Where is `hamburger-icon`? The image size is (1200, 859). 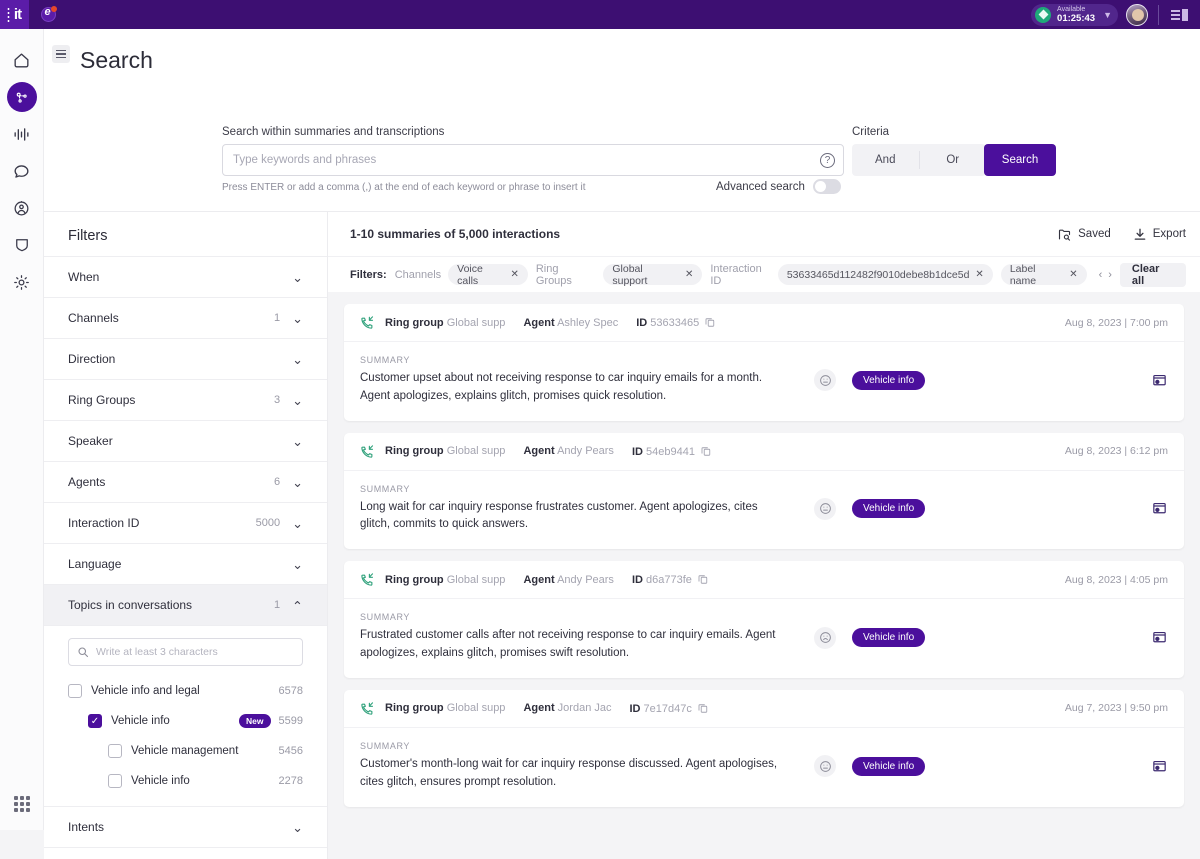
hamburger-icon is located at coordinates (61, 54).